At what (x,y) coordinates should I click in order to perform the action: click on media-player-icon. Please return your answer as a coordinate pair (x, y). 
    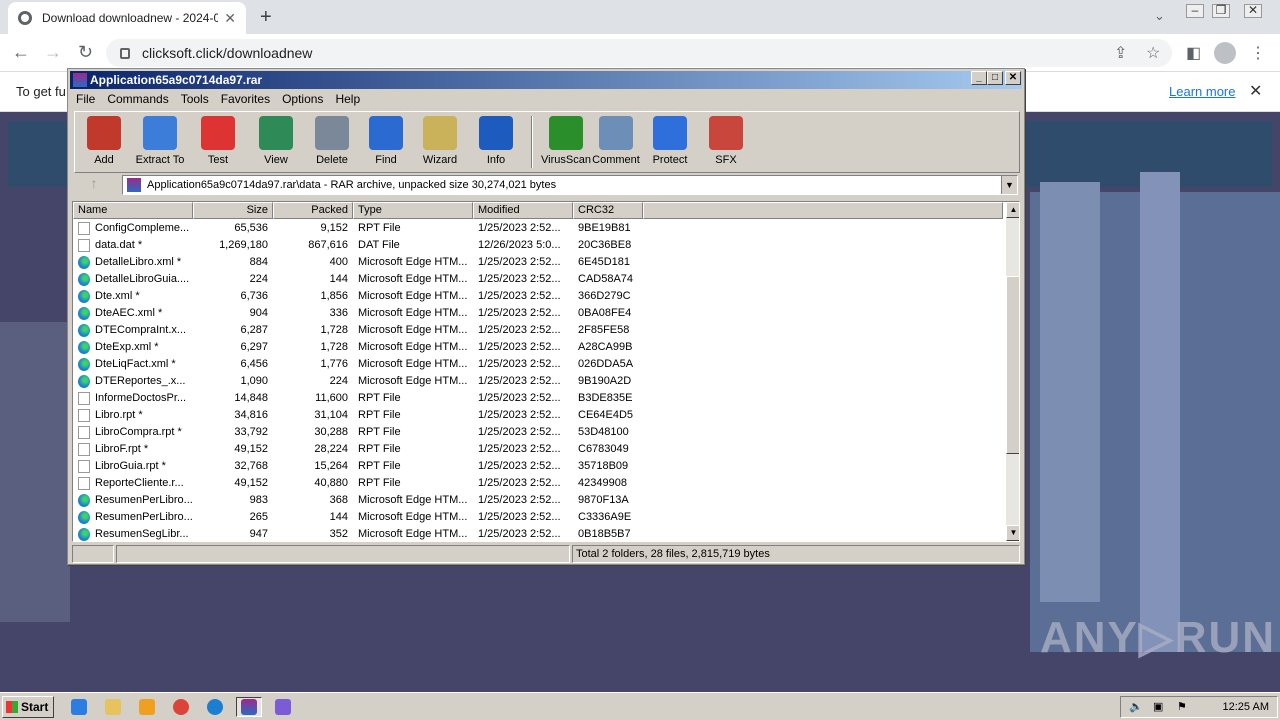
    Looking at the image, I should click on (147, 707).